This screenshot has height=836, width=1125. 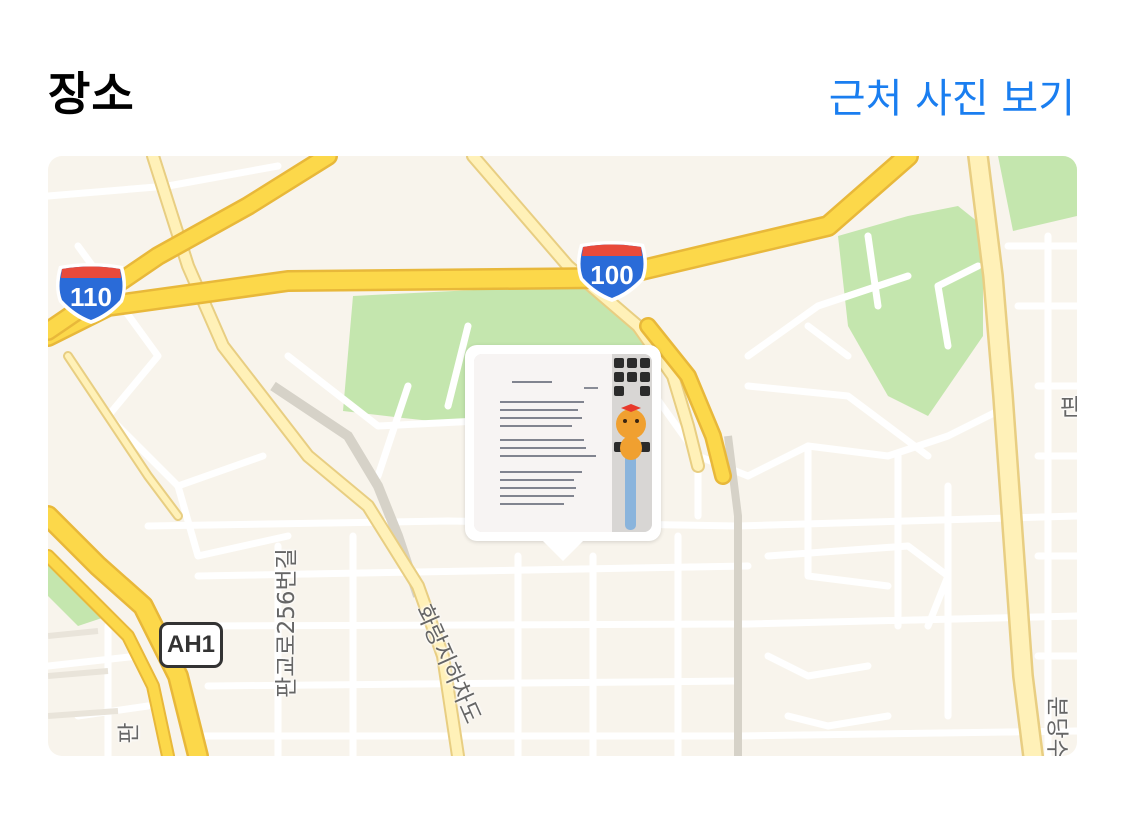 What do you see at coordinates (91, 94) in the screenshot?
I see `section-title: 장소` at bounding box center [91, 94].